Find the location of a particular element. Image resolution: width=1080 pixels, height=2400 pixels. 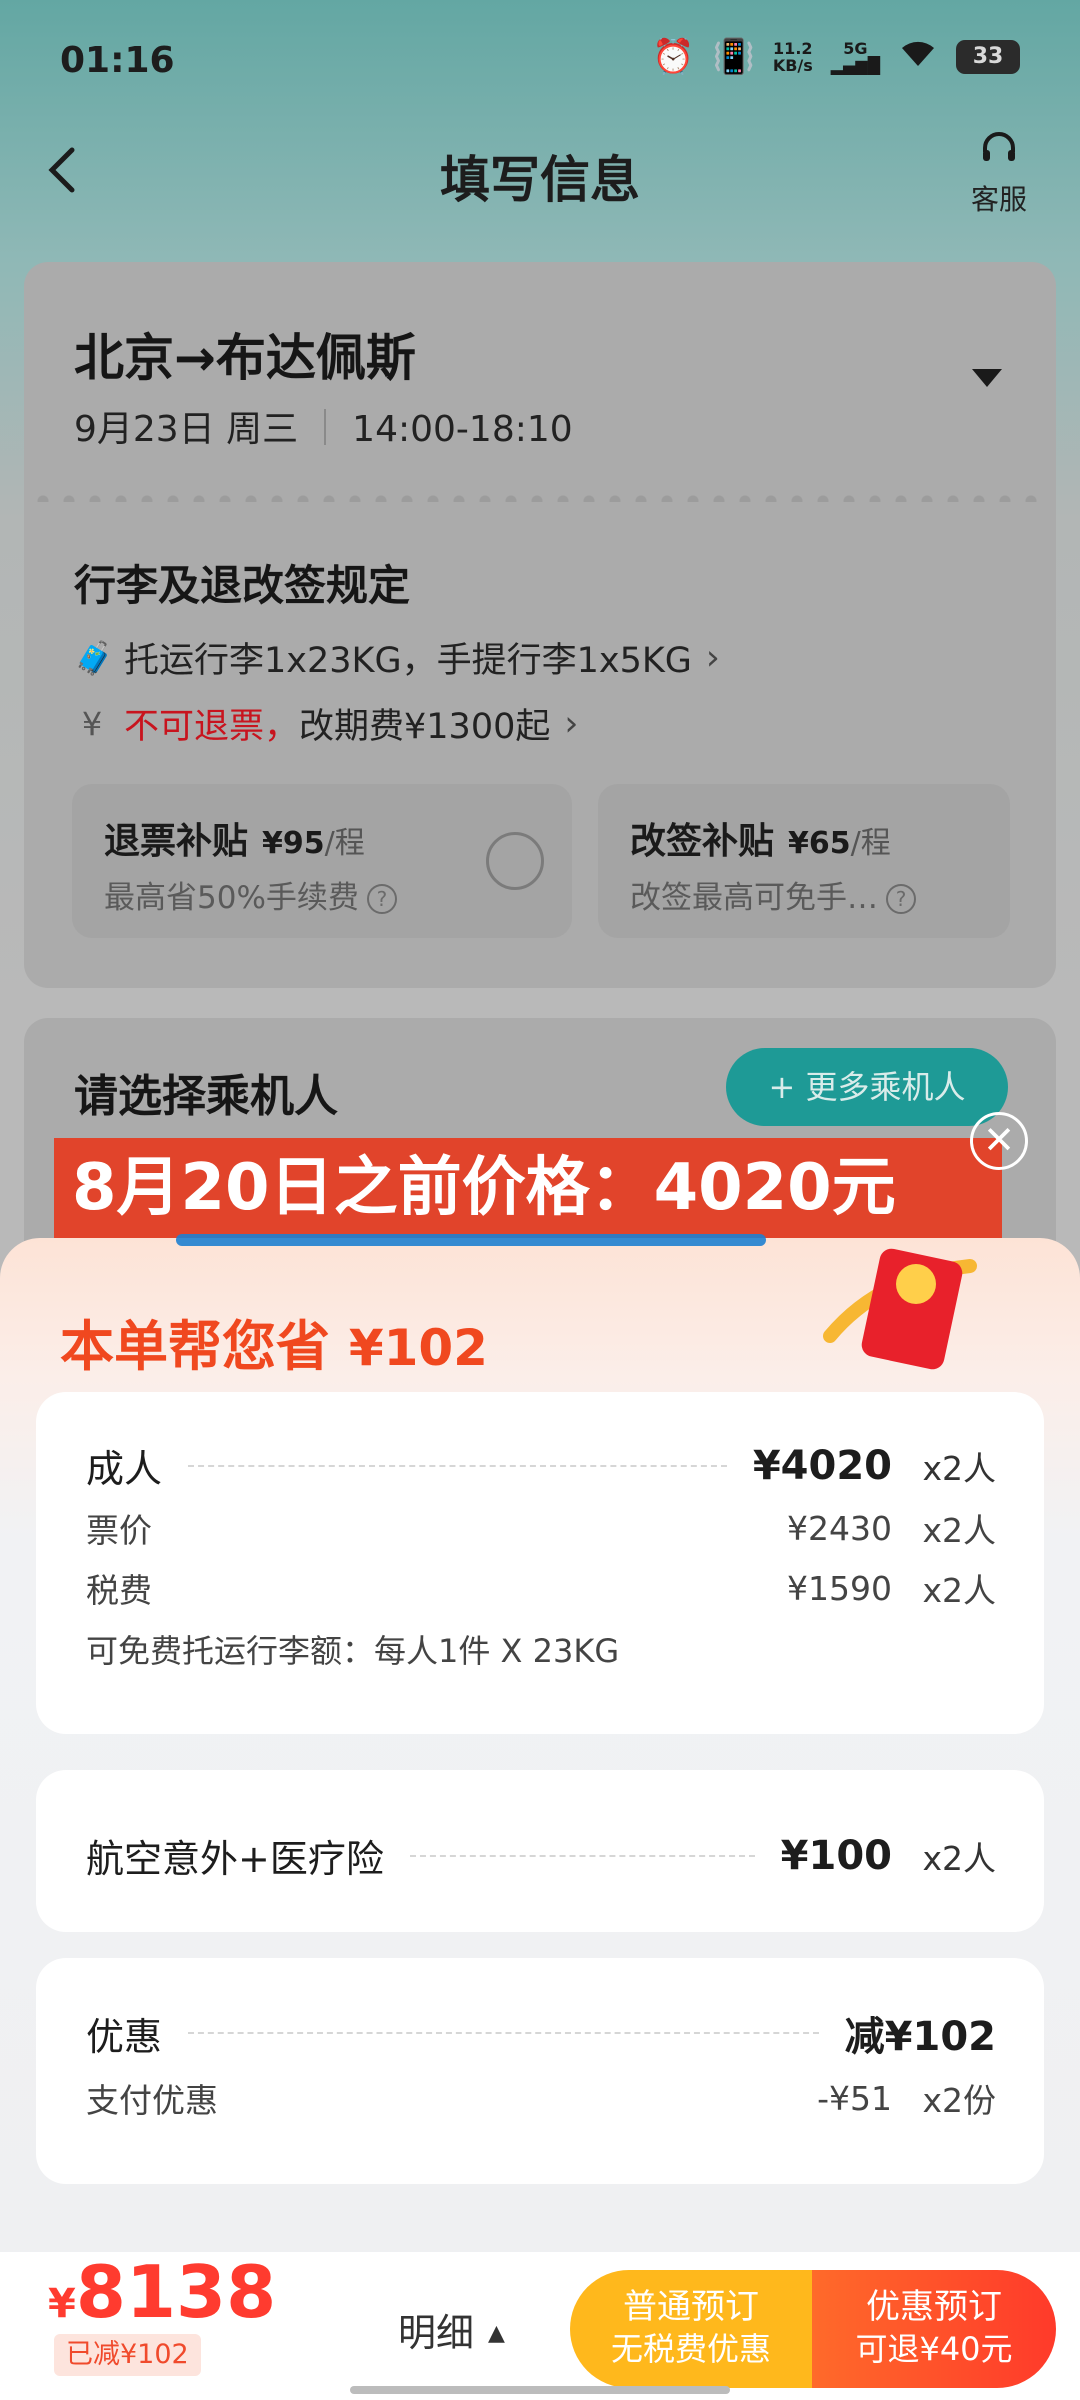

alarm-icon: ⏰ is located at coordinates (673, 56).